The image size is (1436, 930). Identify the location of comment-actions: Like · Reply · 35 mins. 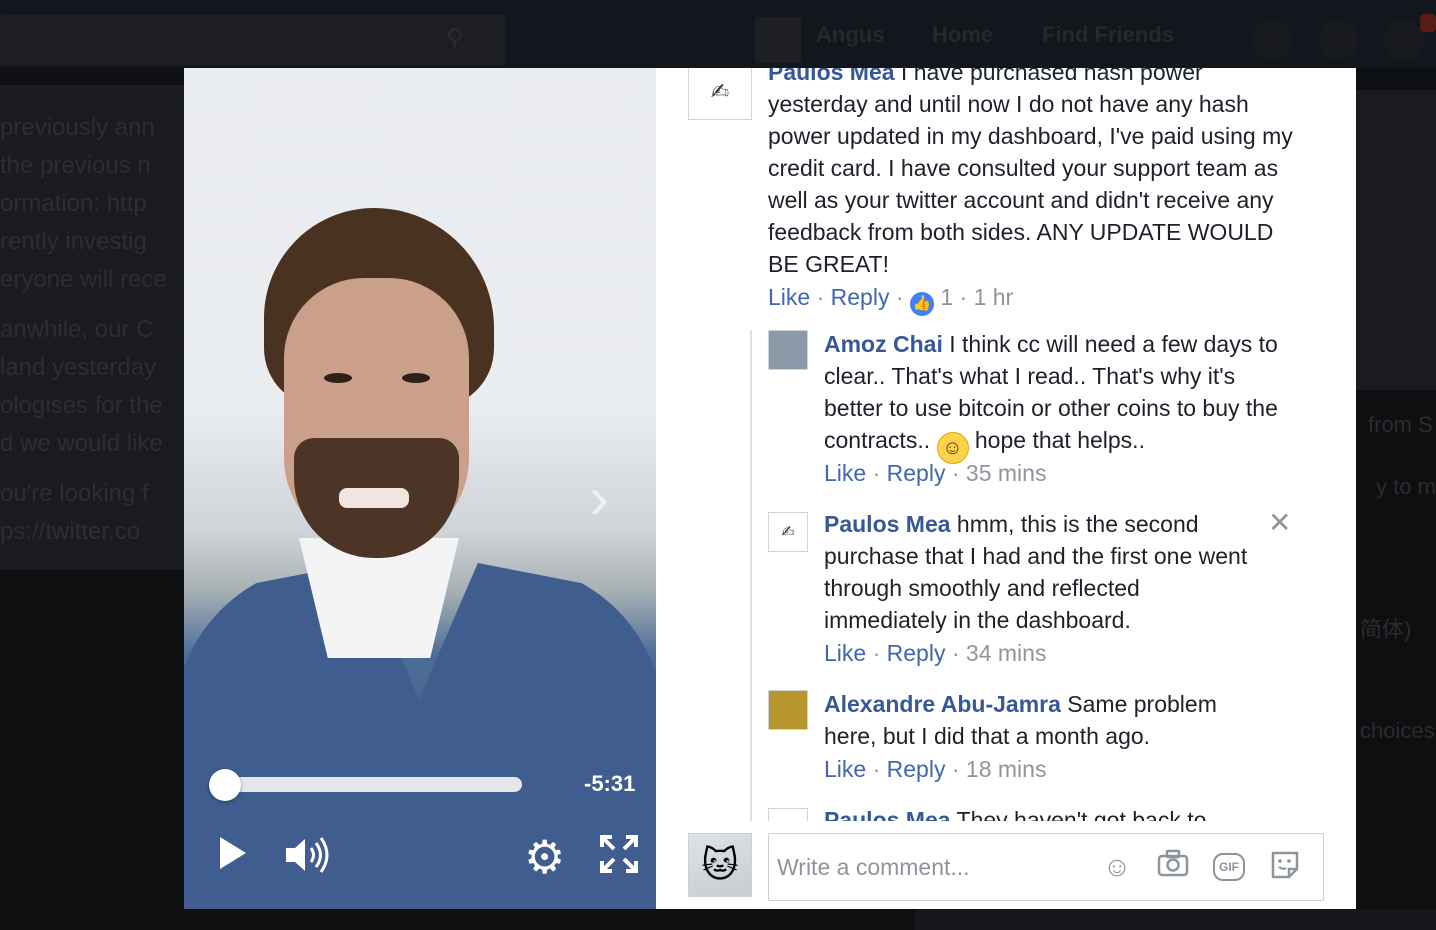
(935, 473).